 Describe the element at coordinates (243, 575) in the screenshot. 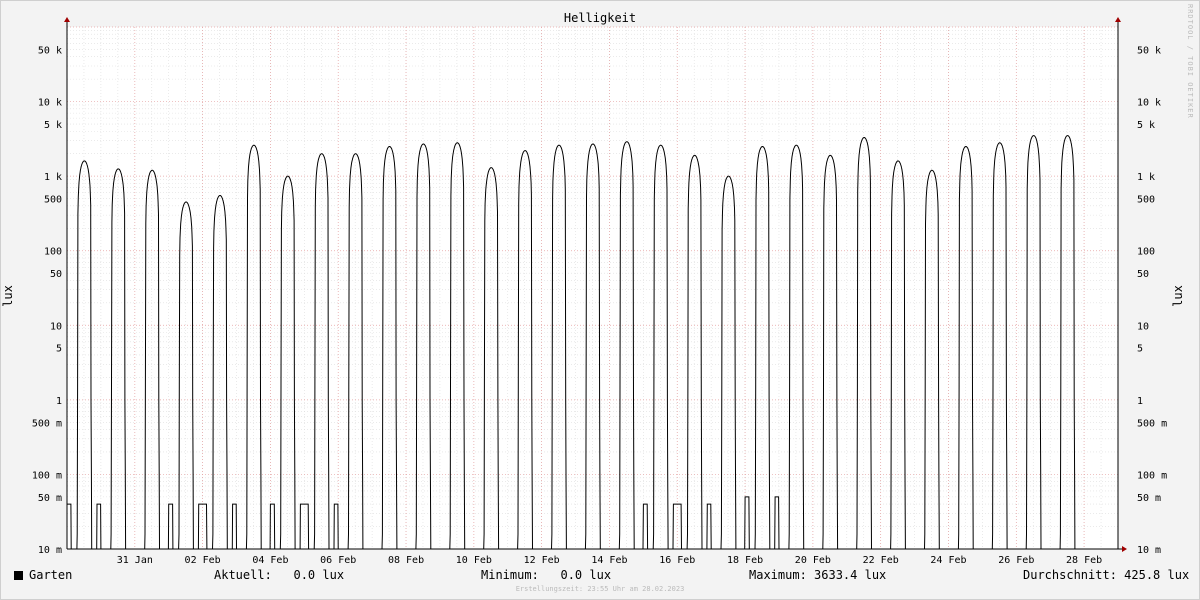

I see `aktuell-label: Aktuell:` at that location.